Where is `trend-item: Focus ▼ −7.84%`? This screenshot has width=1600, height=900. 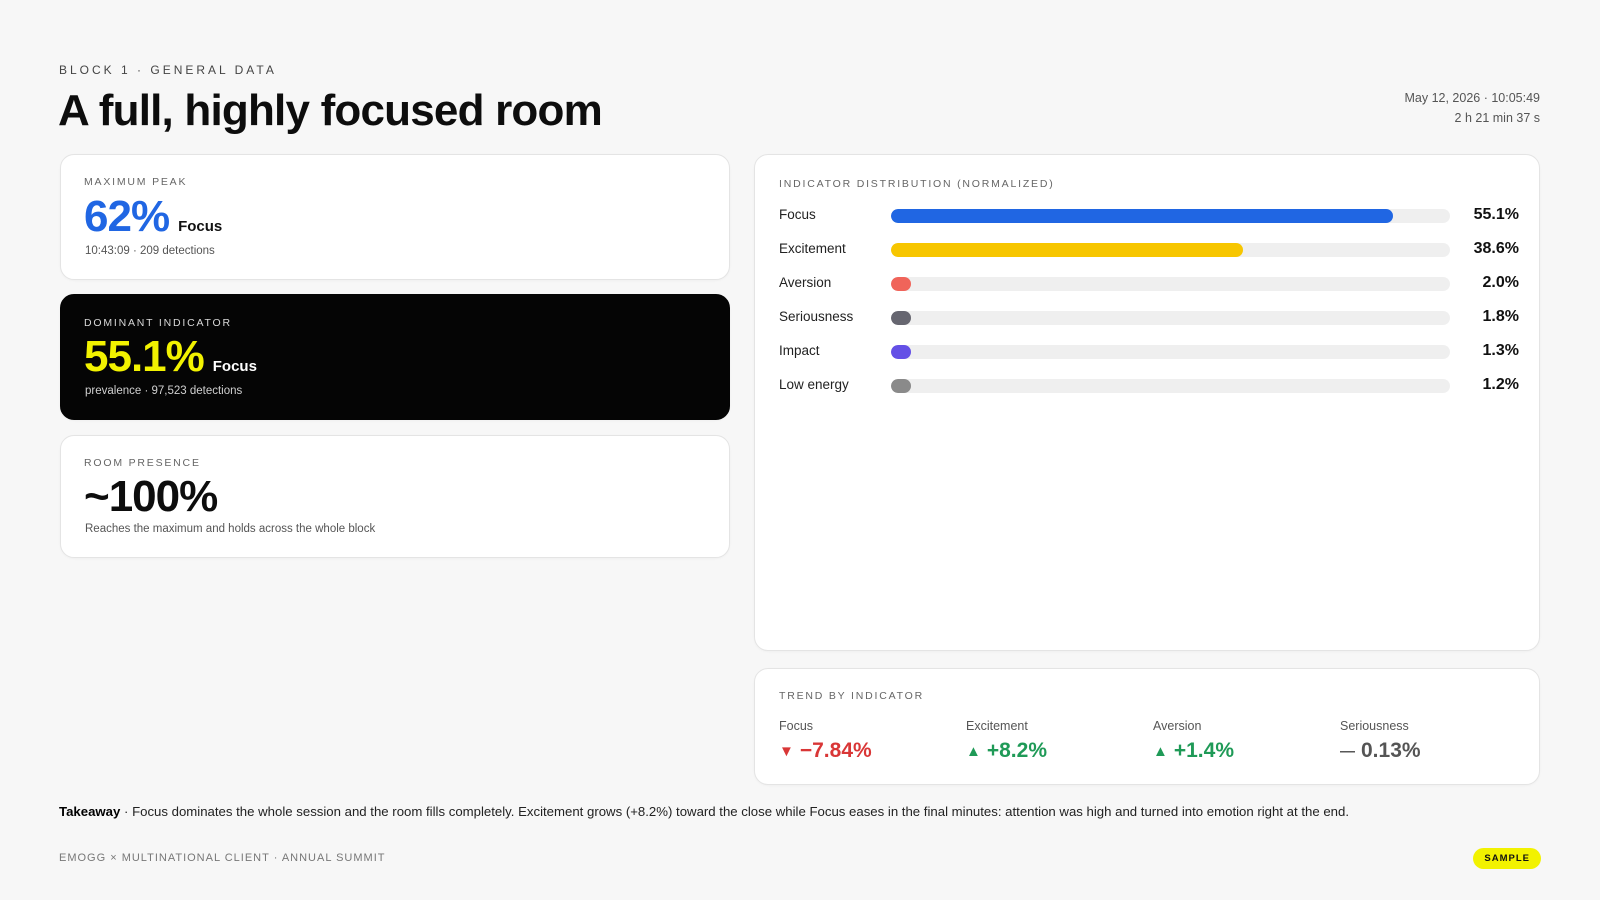
trend-item: Focus ▼ −7.84% is located at coordinates (825, 741).